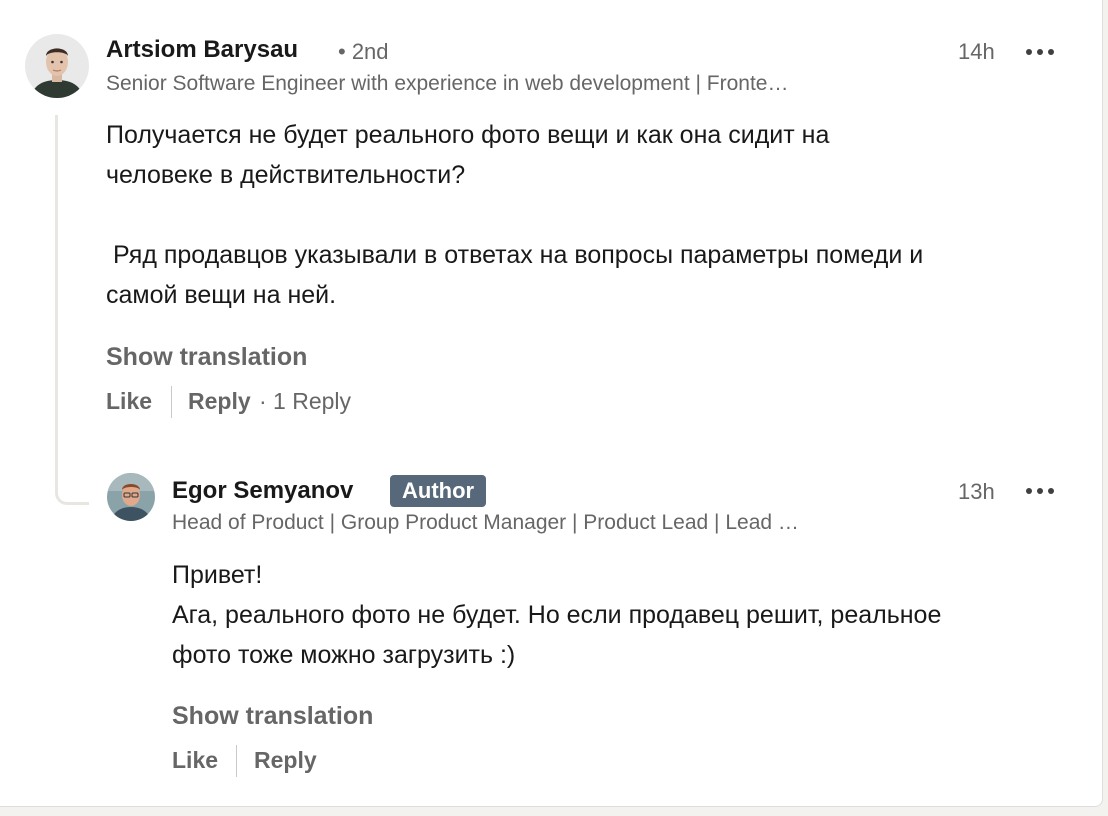  What do you see at coordinates (976, 491) in the screenshot?
I see `reply-timestamp: 13h` at bounding box center [976, 491].